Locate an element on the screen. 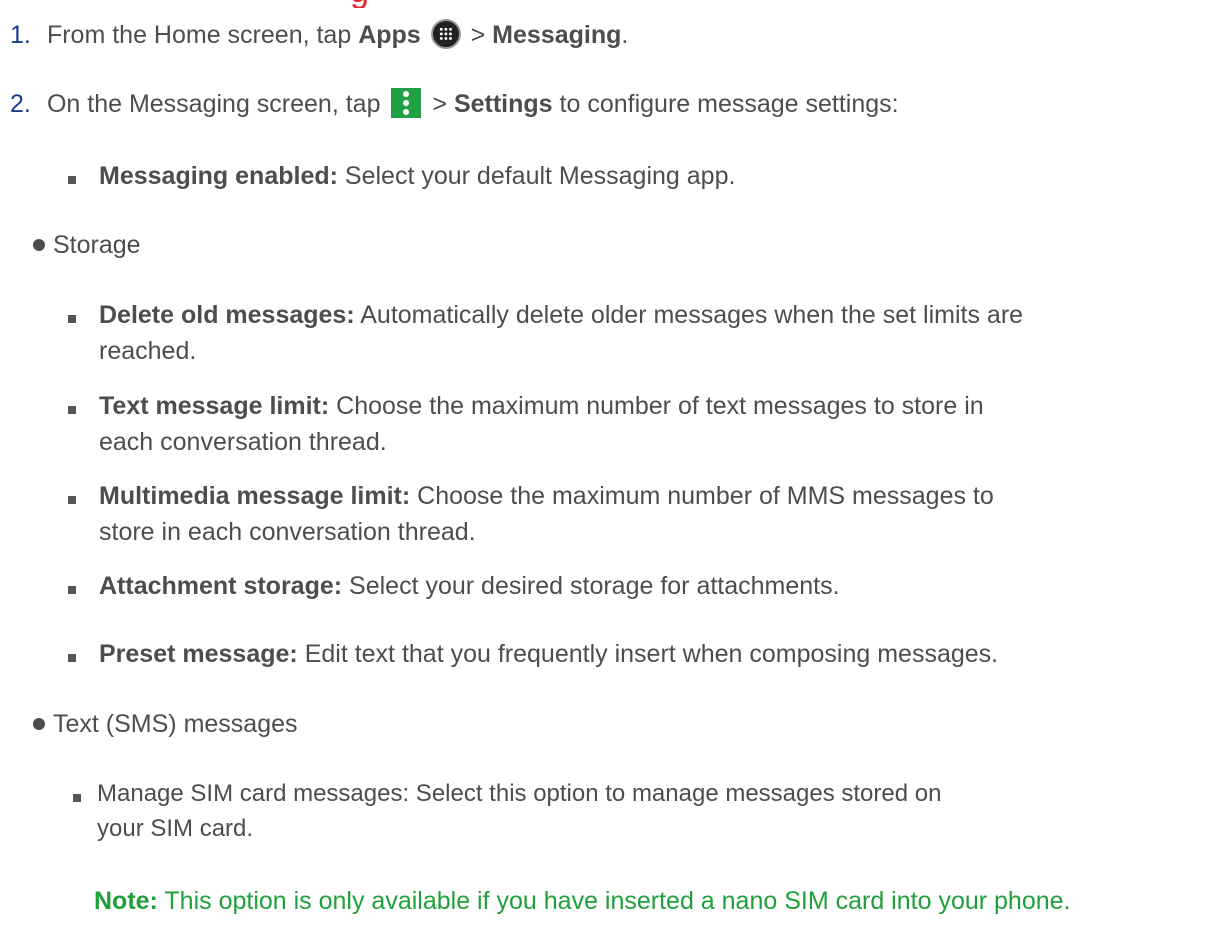 This screenshot has width=1228, height=944. messaging-enabled-desc: Select your default Messaging app. is located at coordinates (540, 176).